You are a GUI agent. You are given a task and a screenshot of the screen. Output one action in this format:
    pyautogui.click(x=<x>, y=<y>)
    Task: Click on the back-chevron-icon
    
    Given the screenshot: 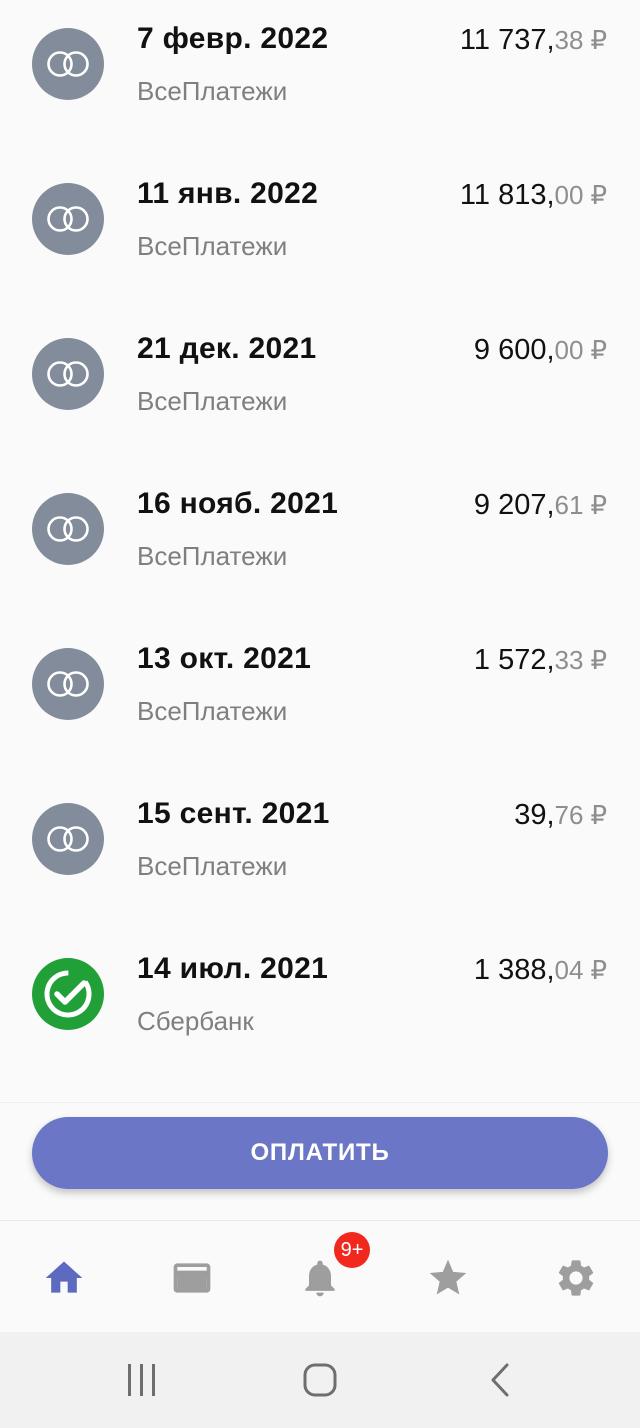 What is the action you would take?
    pyautogui.click(x=500, y=1380)
    